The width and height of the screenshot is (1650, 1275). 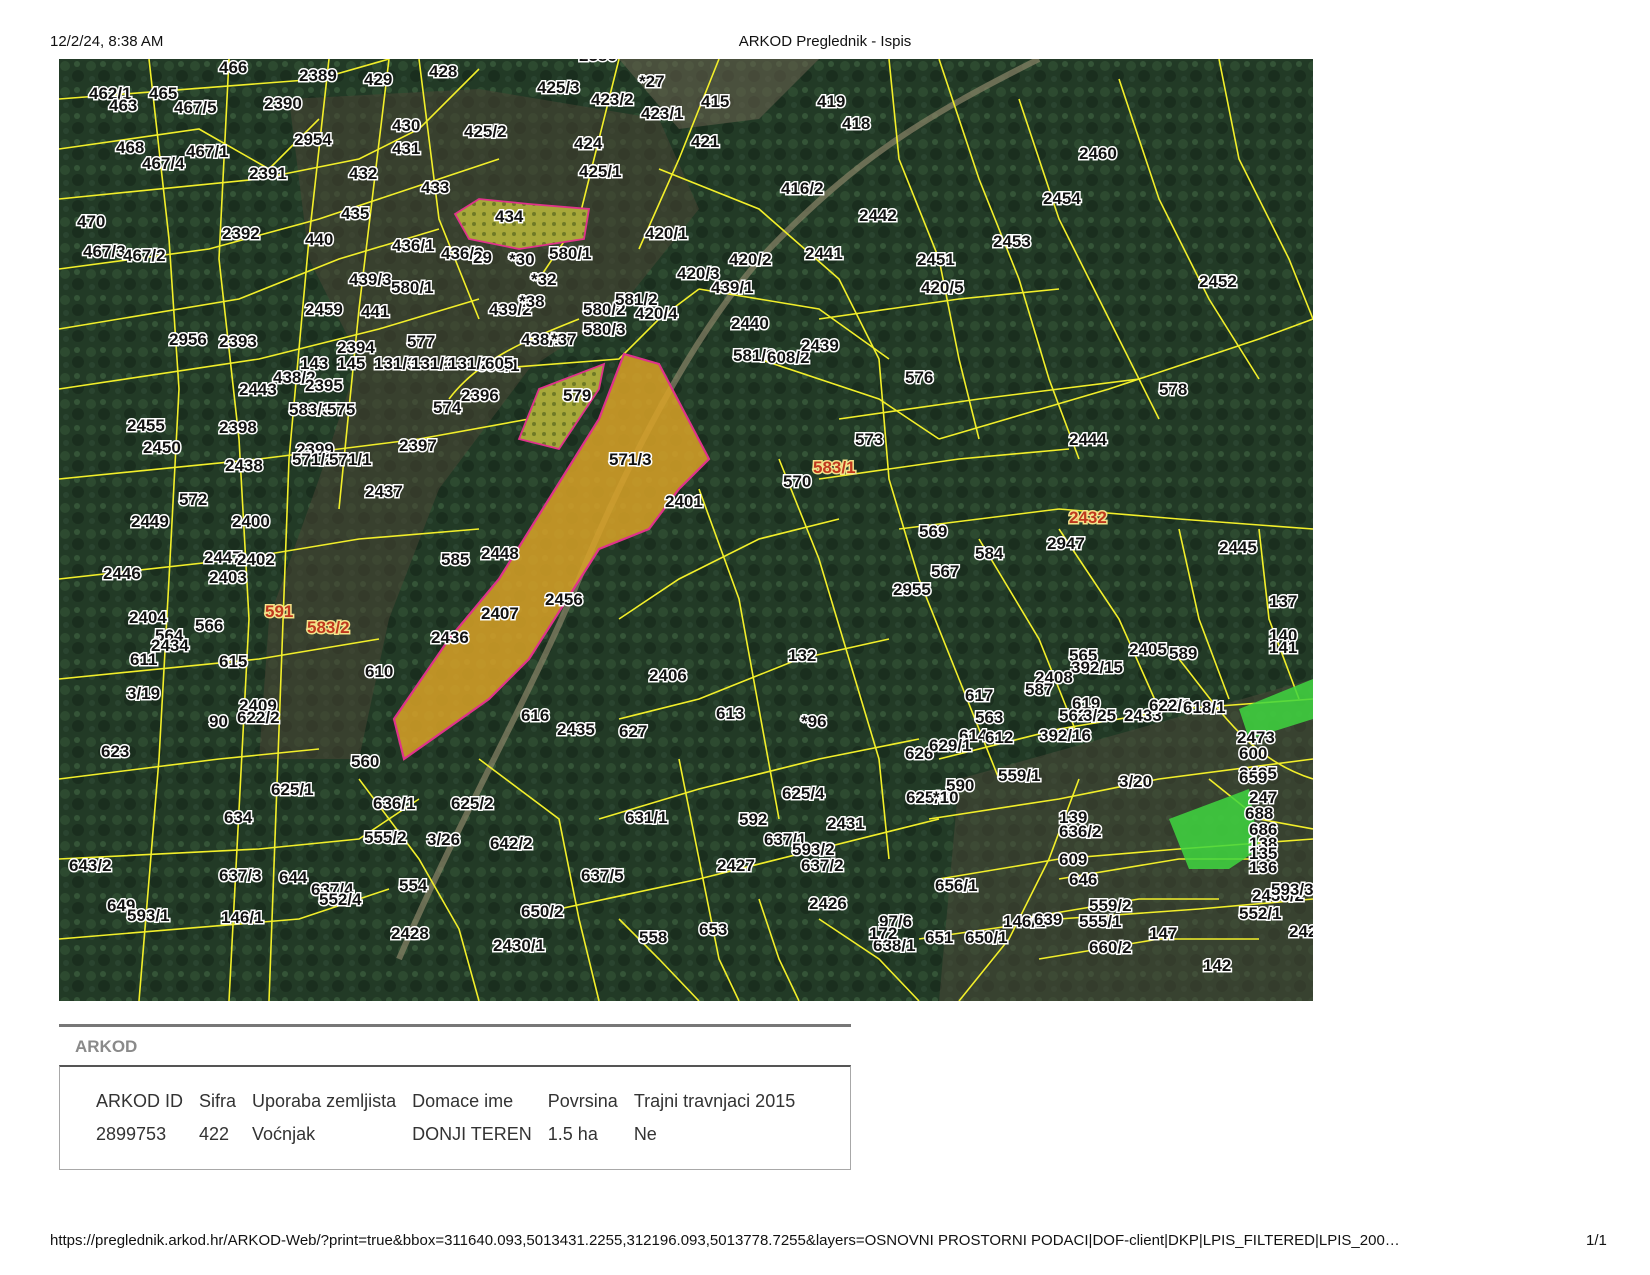 I want to click on parcel-label: 434, so click(x=509, y=216).